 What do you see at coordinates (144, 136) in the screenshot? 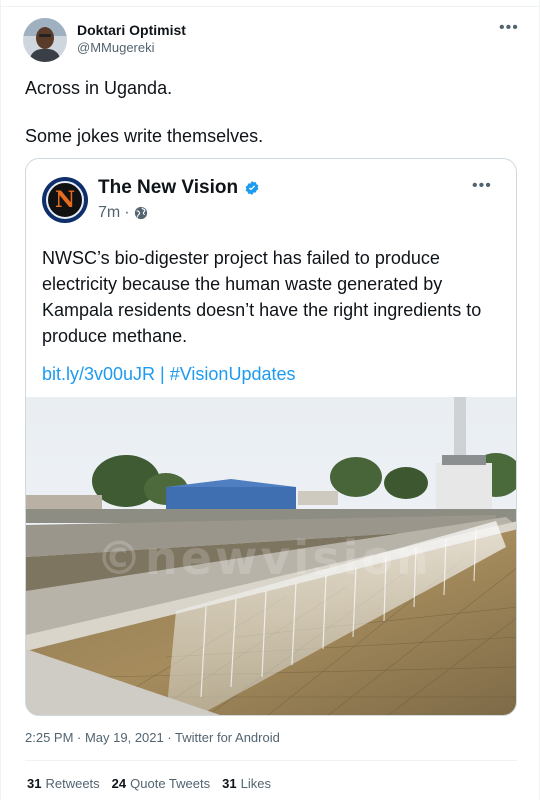
I see `tweet-line-2: Some jokes write themselves.` at bounding box center [144, 136].